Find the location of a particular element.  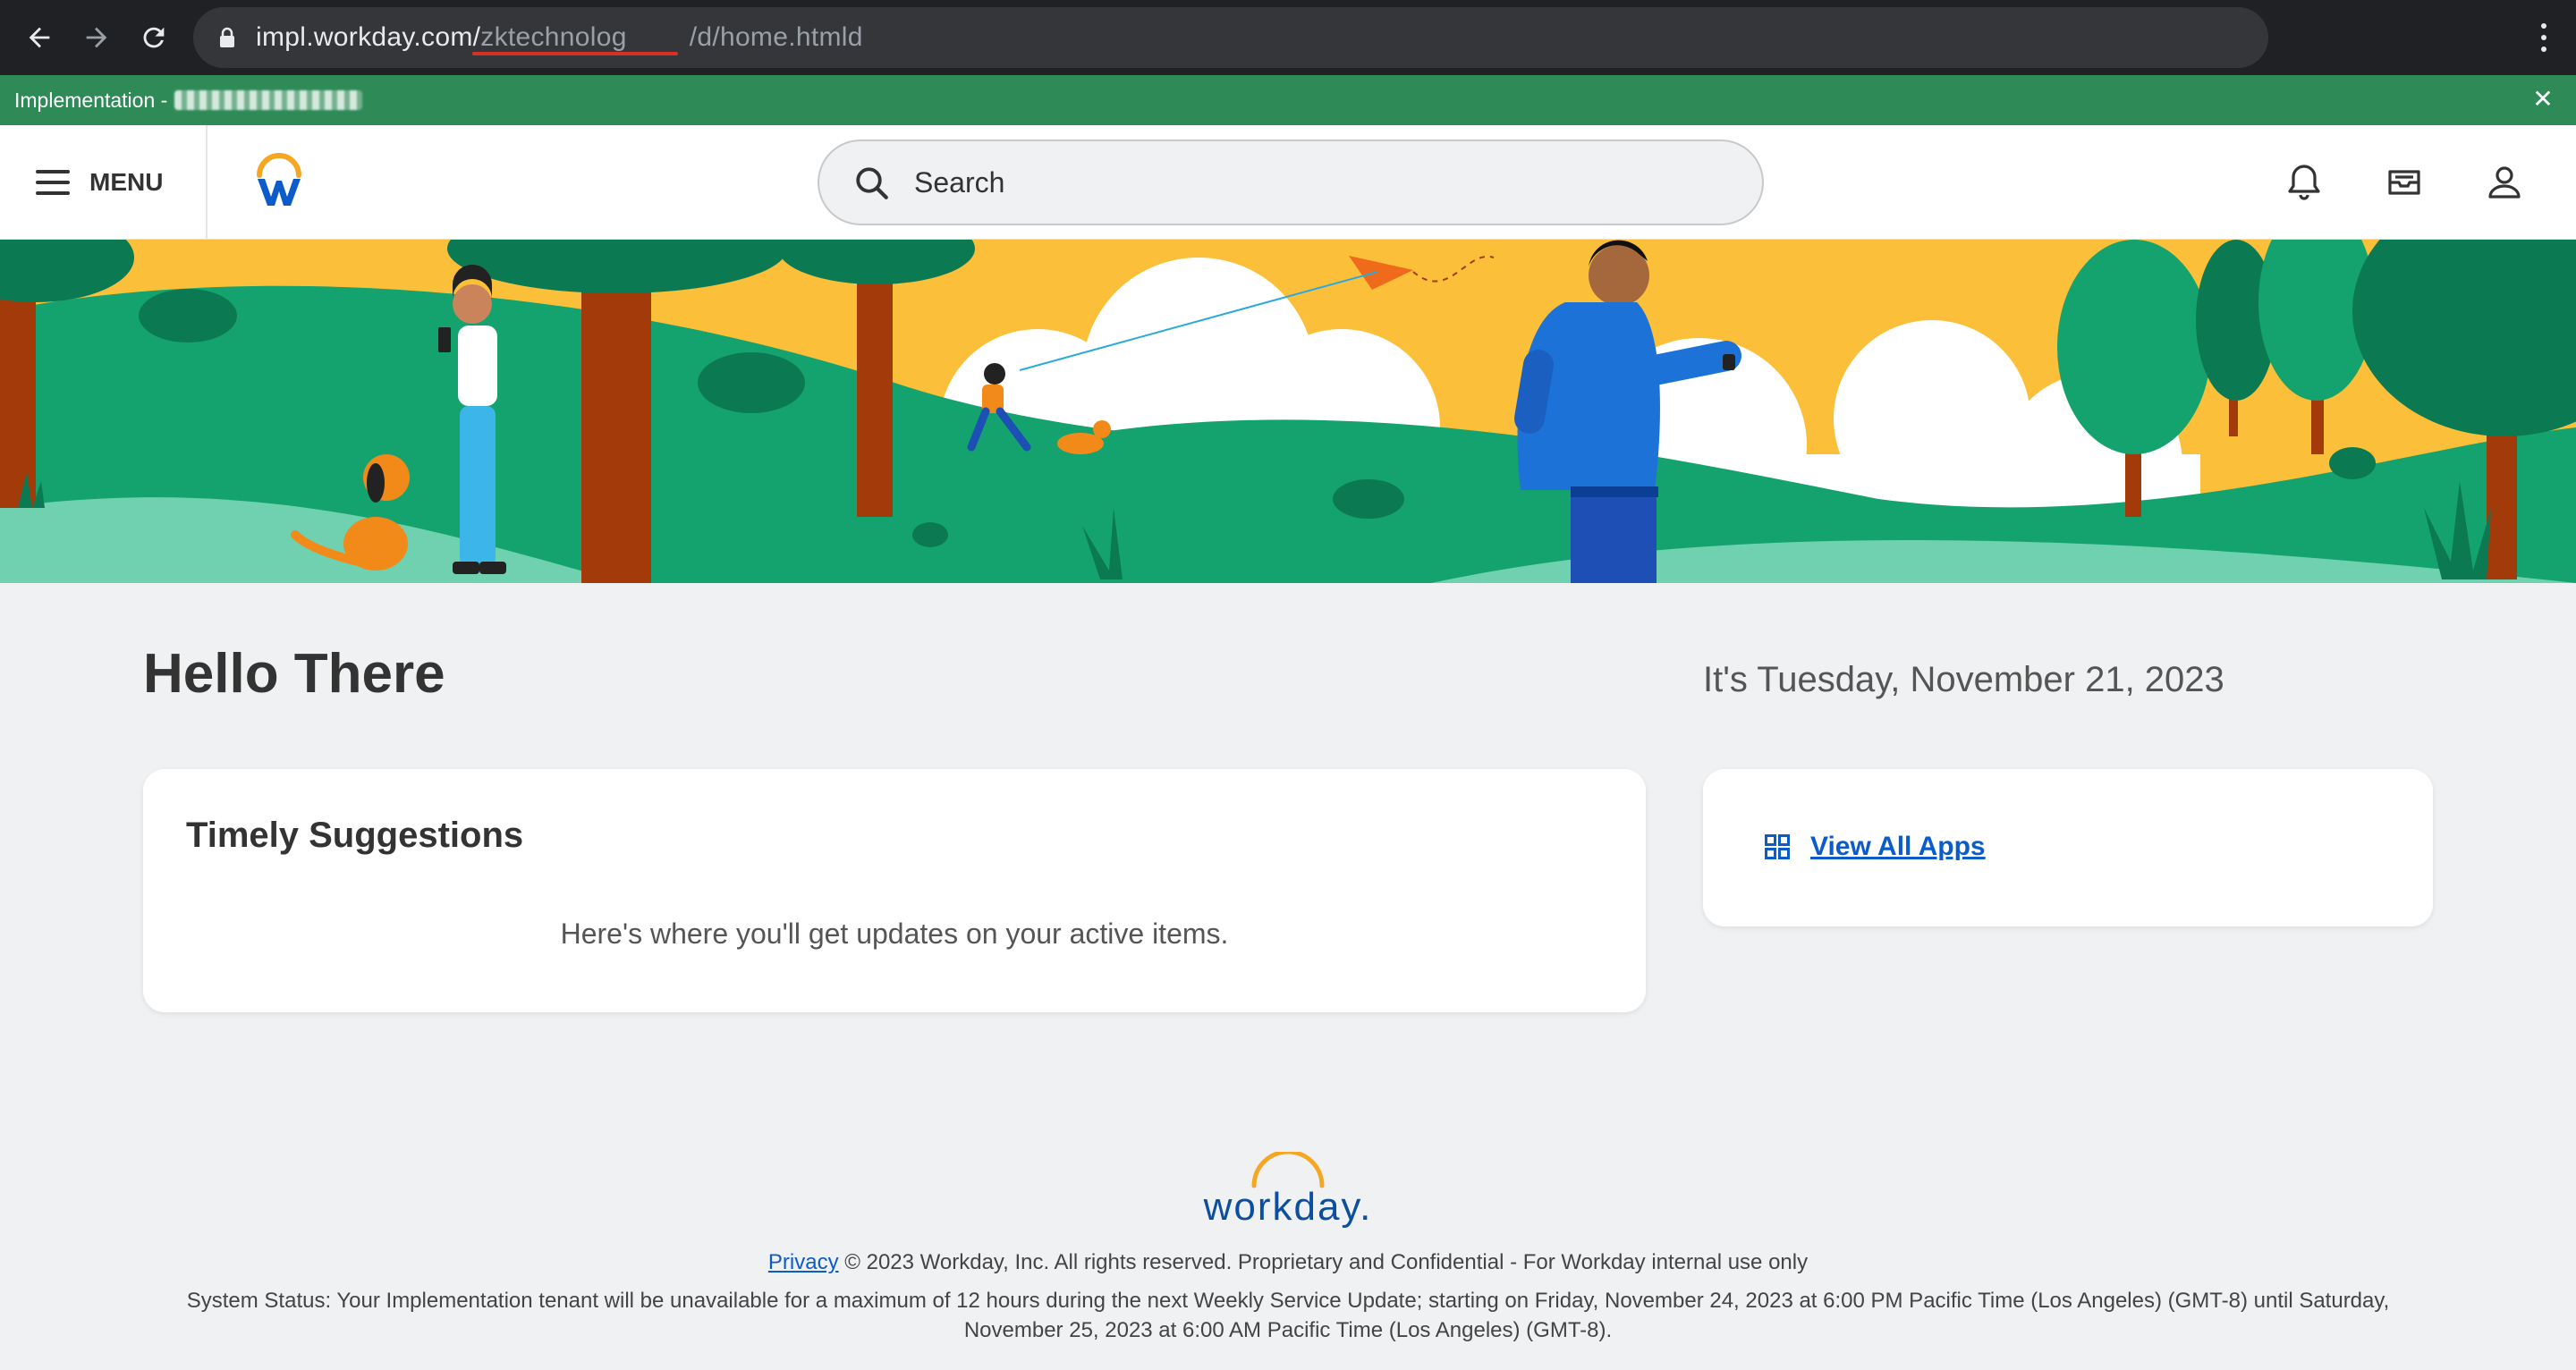

grid-apps-icon is located at coordinates (1777, 846).